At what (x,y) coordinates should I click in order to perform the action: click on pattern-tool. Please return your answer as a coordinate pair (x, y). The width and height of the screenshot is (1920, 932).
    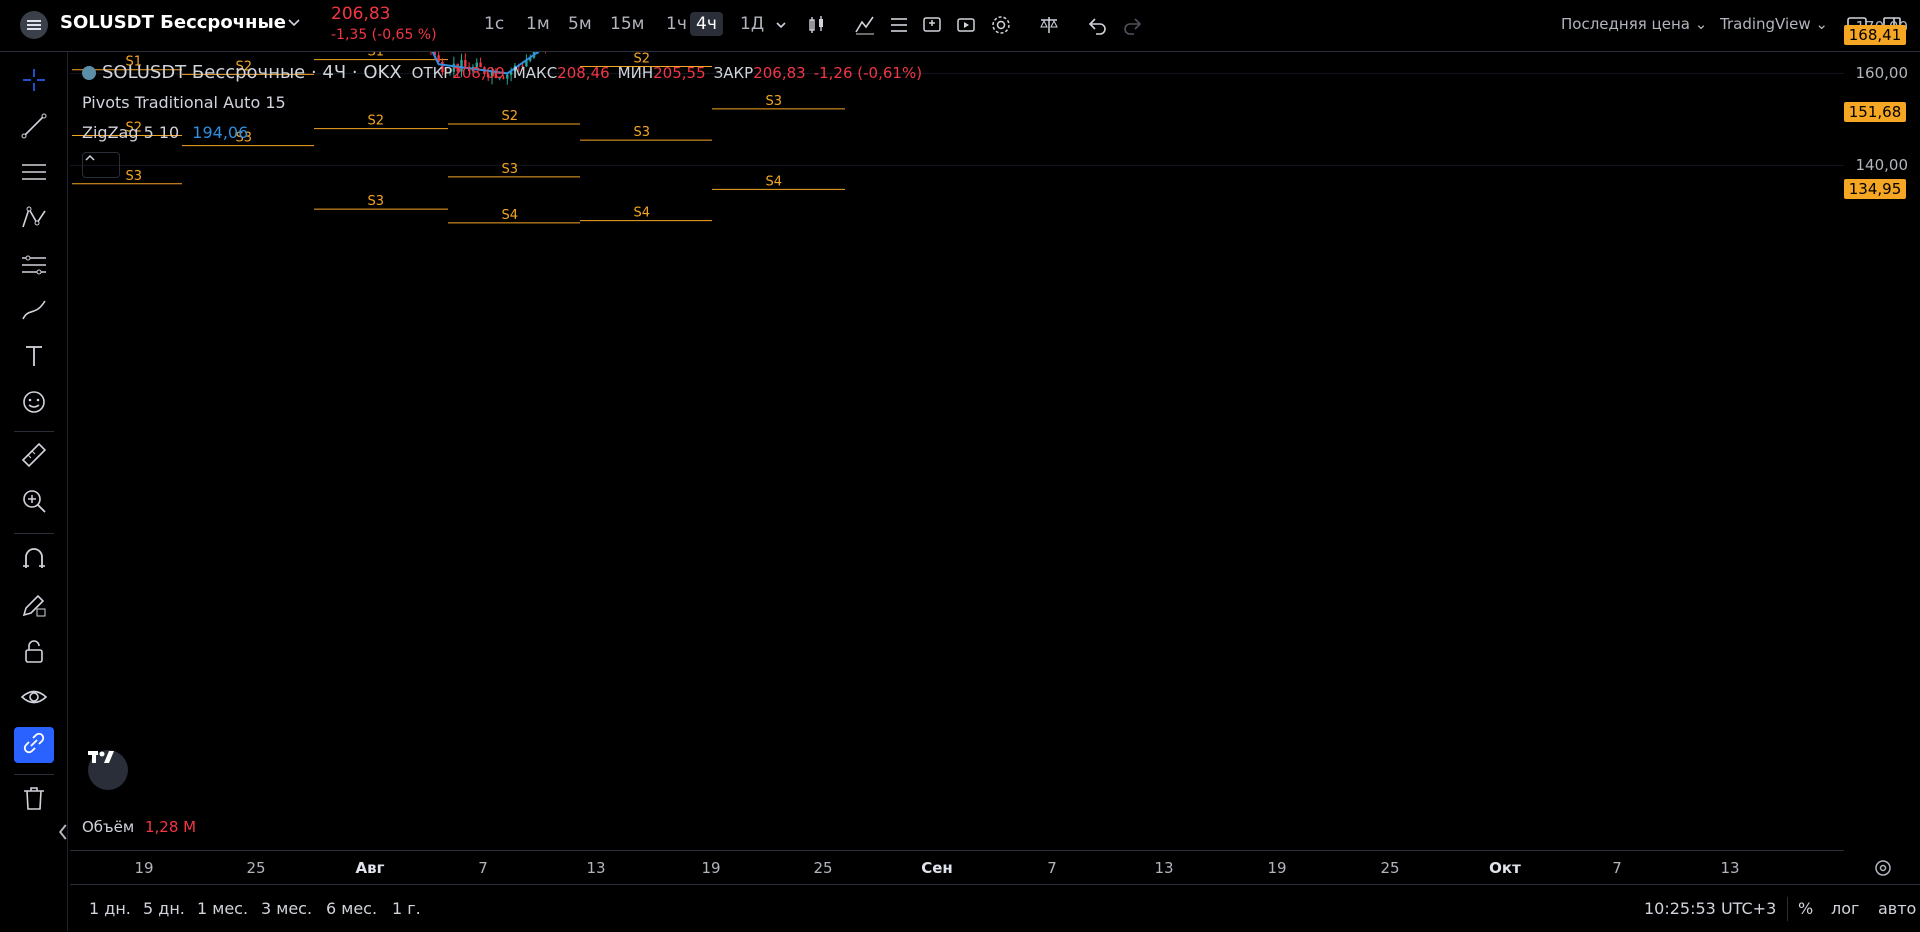
    Looking at the image, I should click on (34, 220).